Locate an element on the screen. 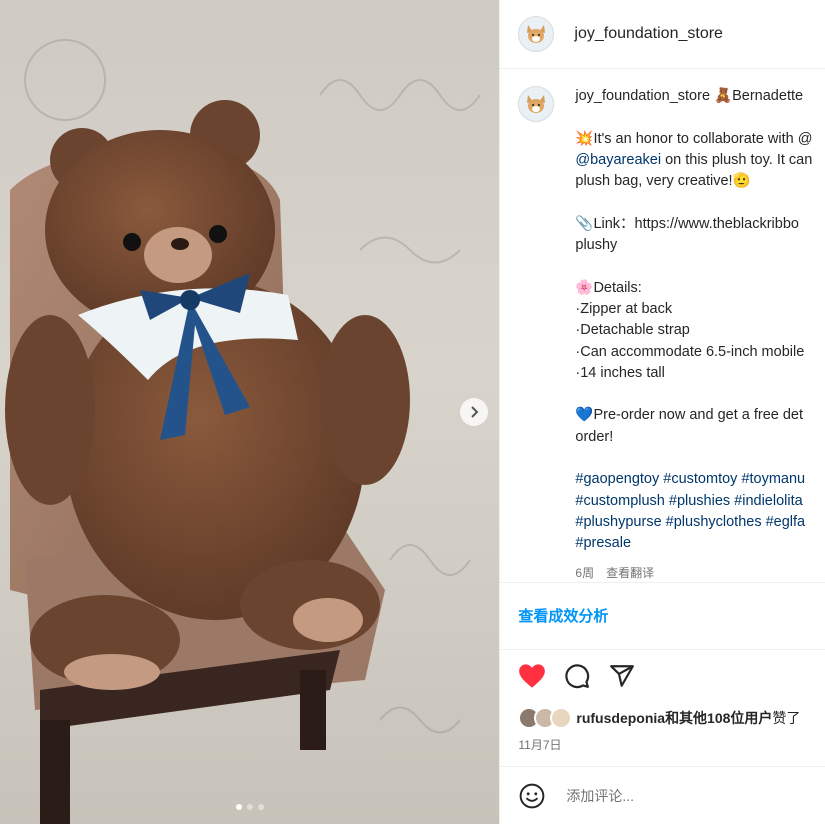 The width and height of the screenshot is (825, 824). hashtag-line: #presale is located at coordinates (700, 543).